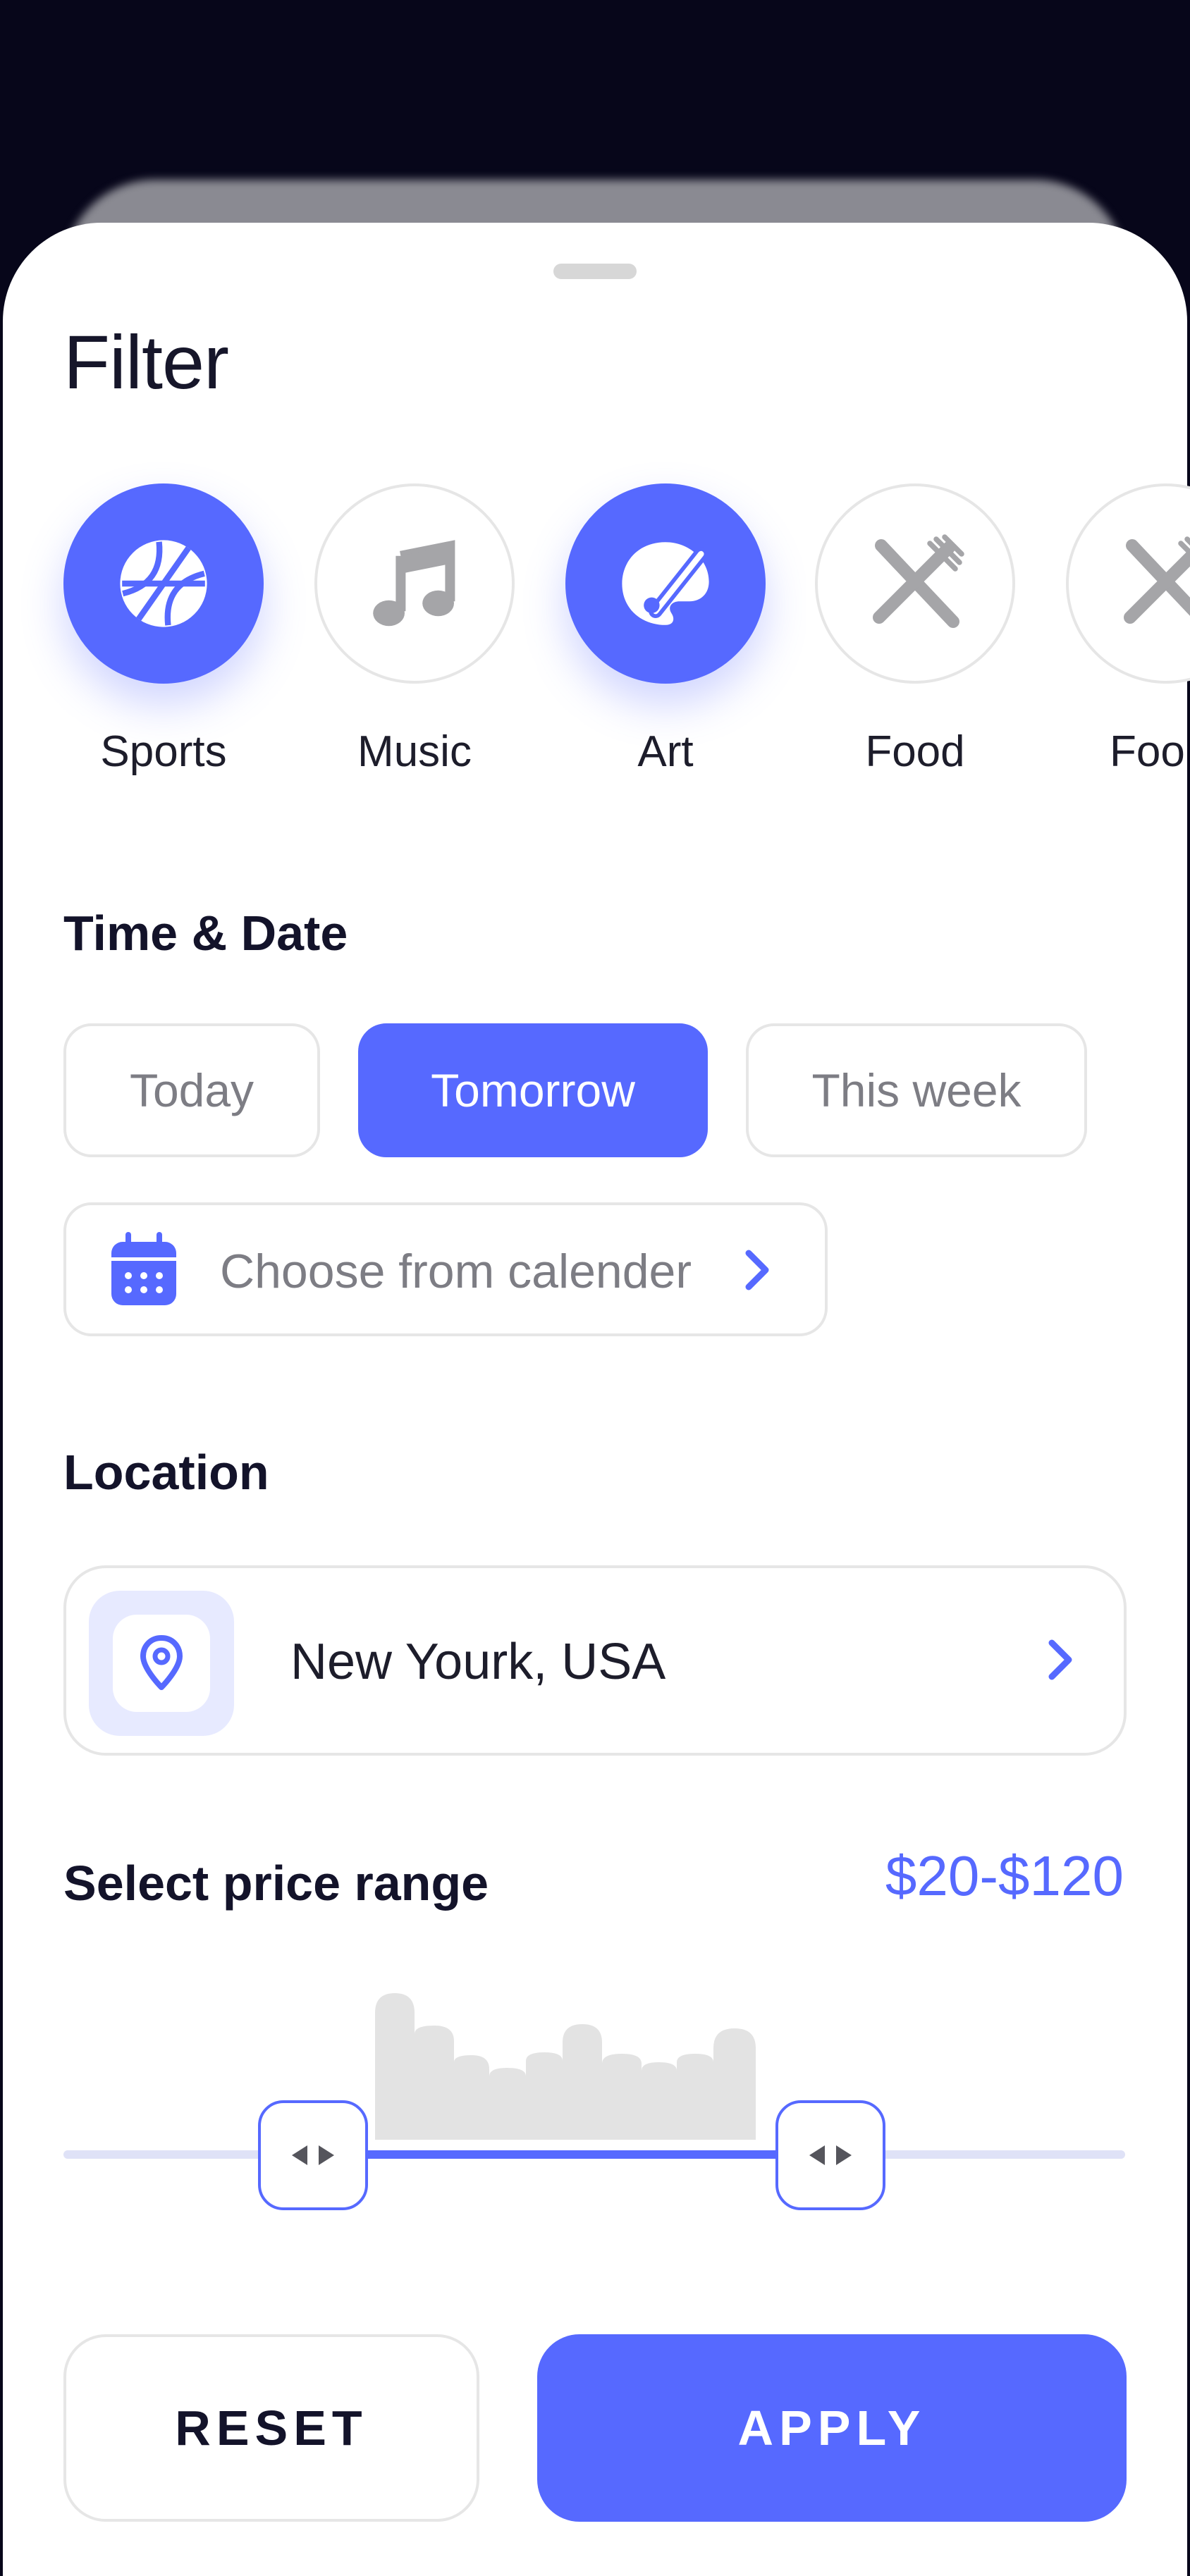 The image size is (1190, 2576). I want to click on location-icon-box, so click(161, 1663).